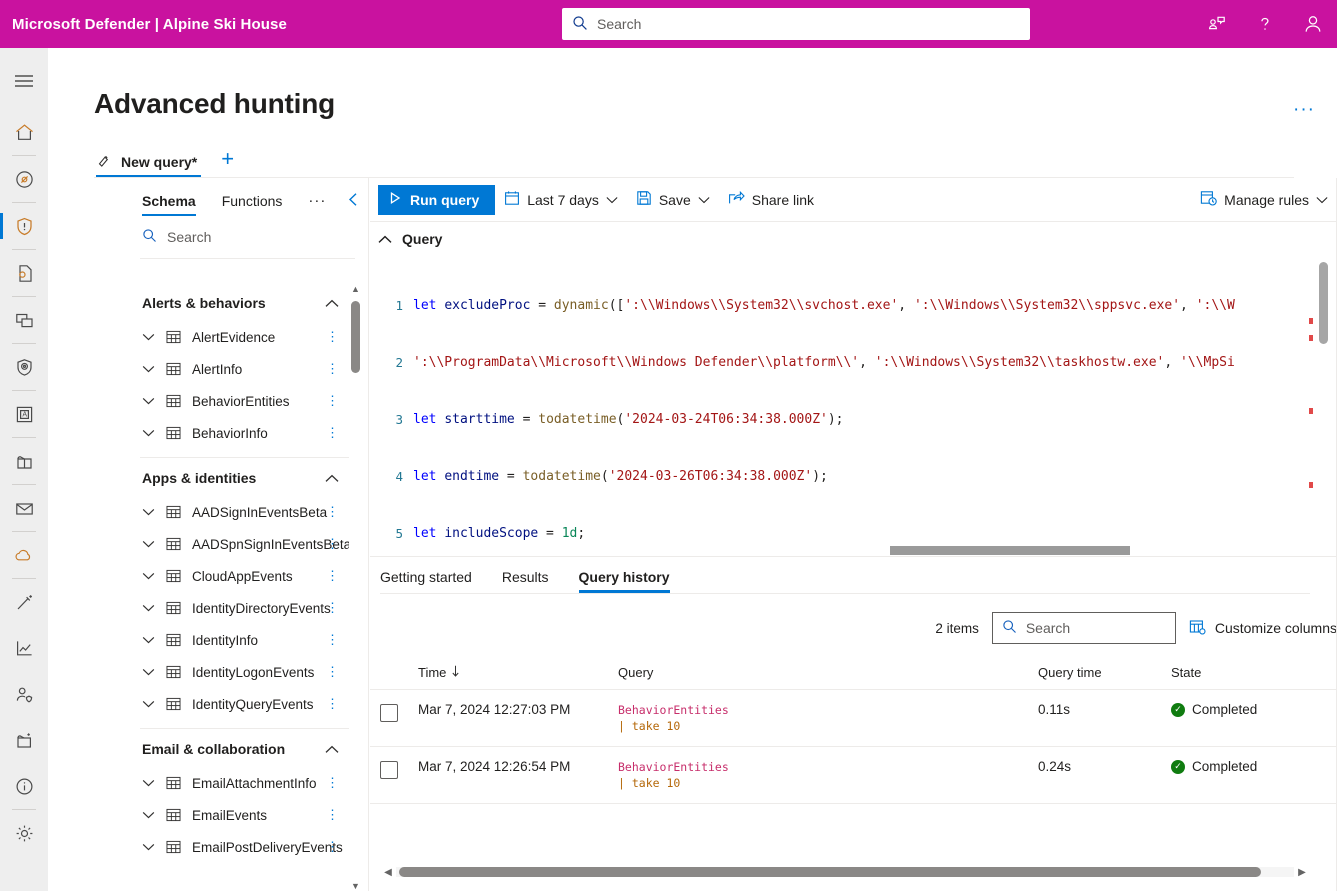 The height and width of the screenshot is (891, 1337). What do you see at coordinates (853, 238) in the screenshot?
I see `query-section-header: Query` at bounding box center [853, 238].